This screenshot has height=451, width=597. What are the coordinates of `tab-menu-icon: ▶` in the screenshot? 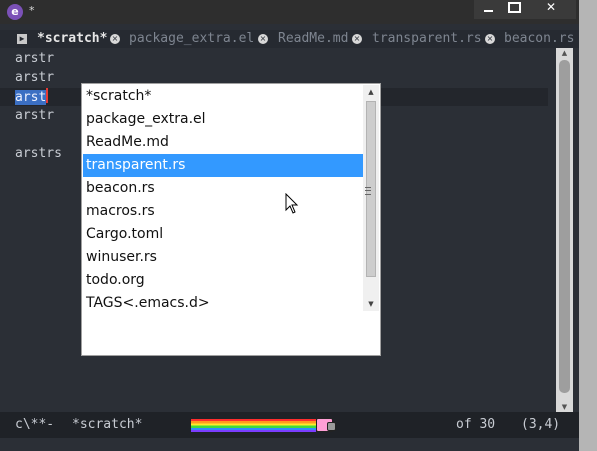 It's located at (22, 39).